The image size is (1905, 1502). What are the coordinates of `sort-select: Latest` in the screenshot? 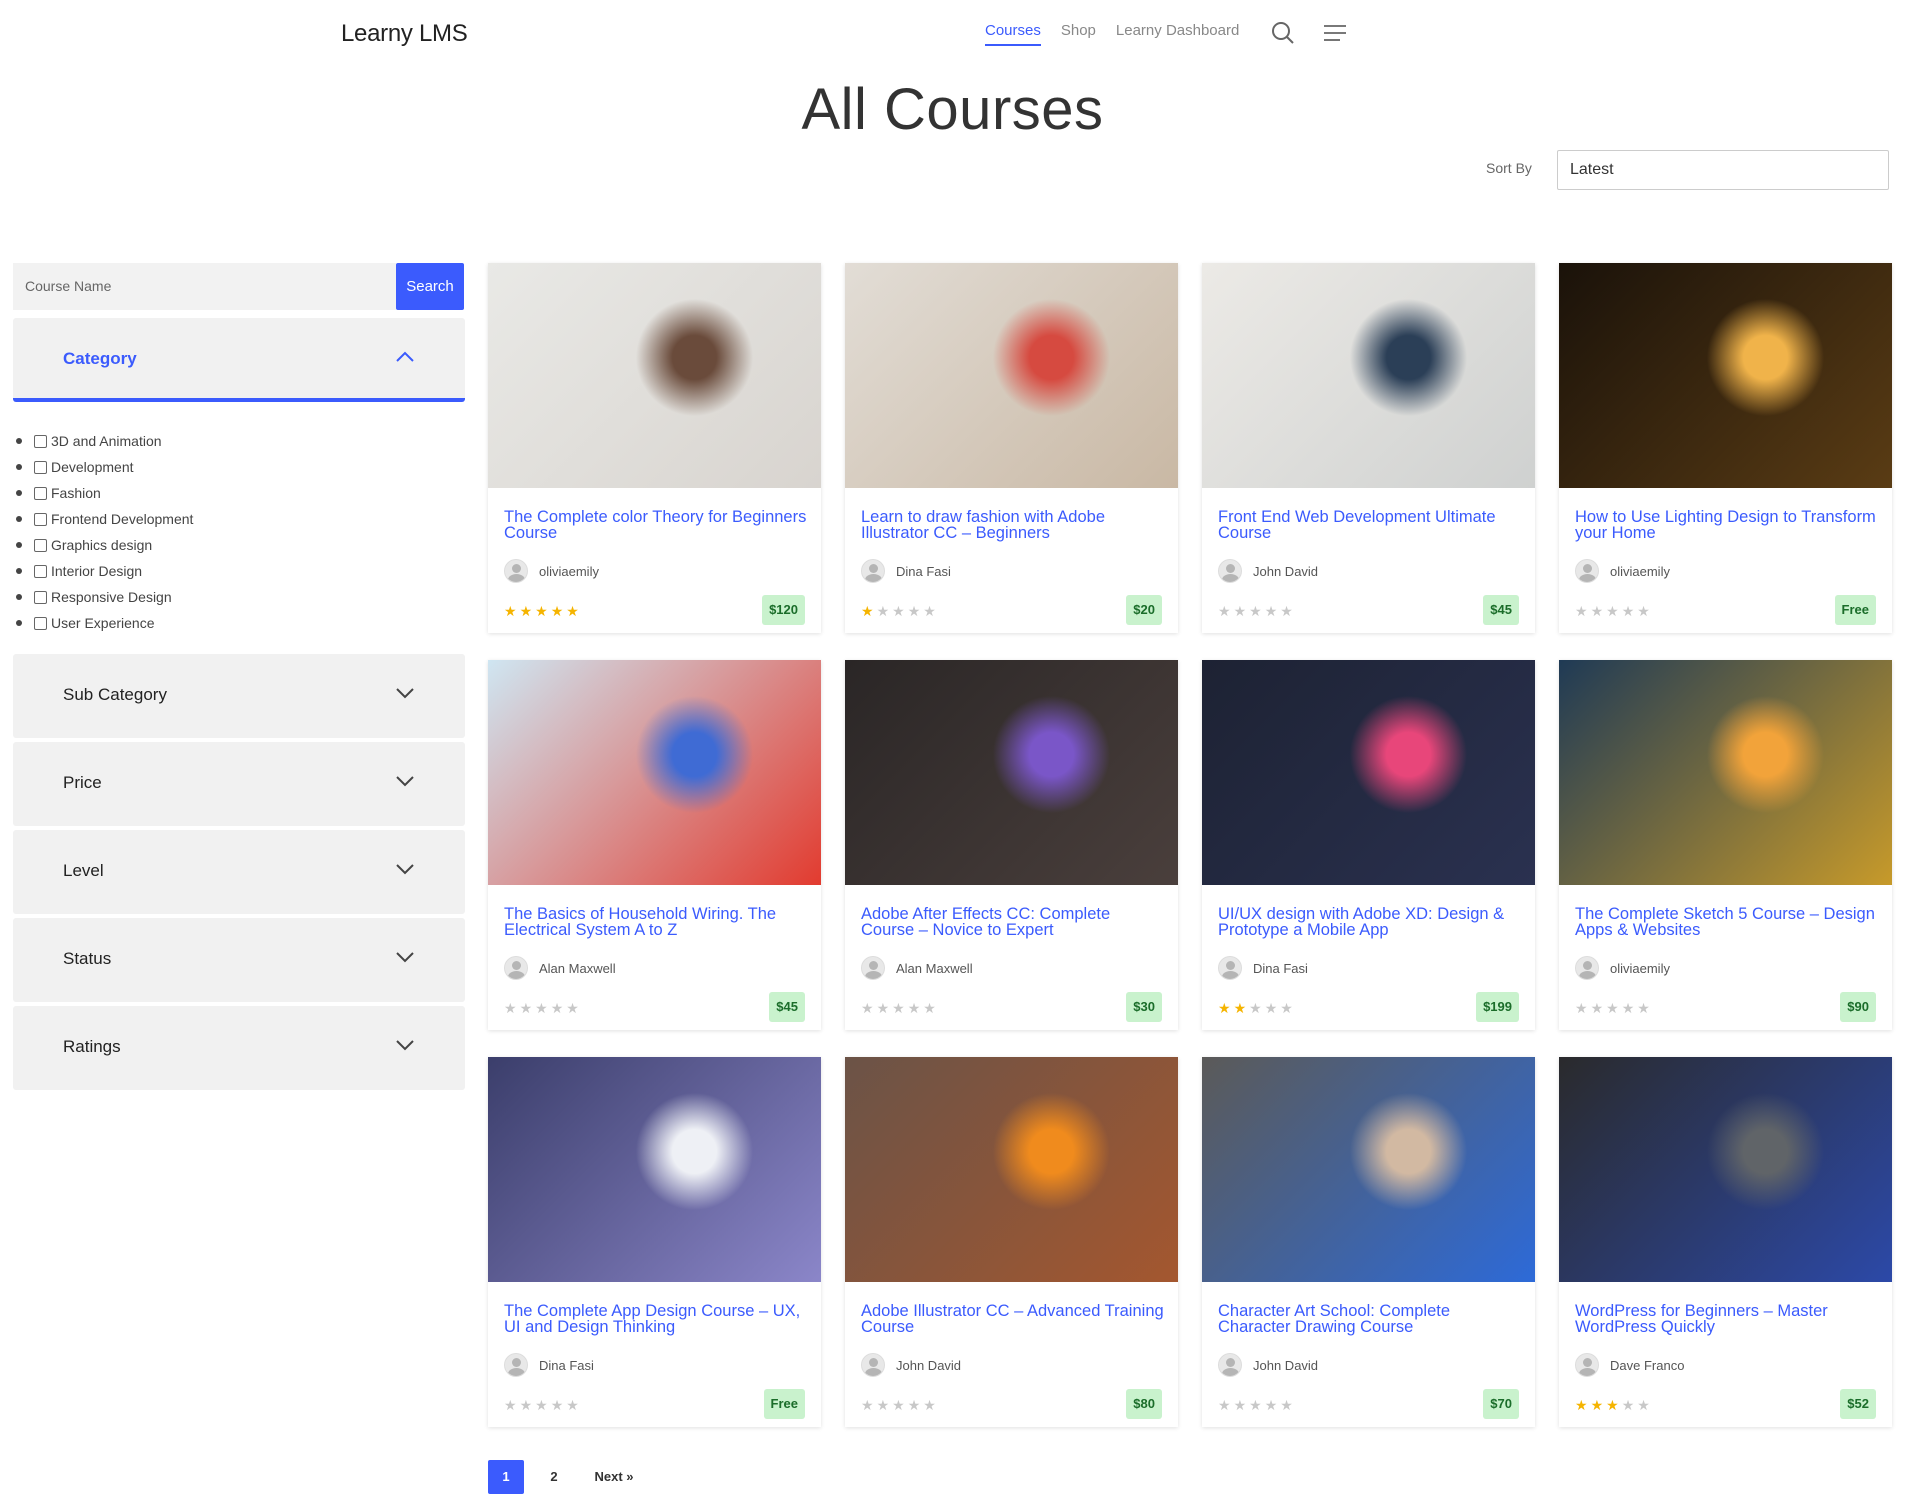 It's located at (1723, 170).